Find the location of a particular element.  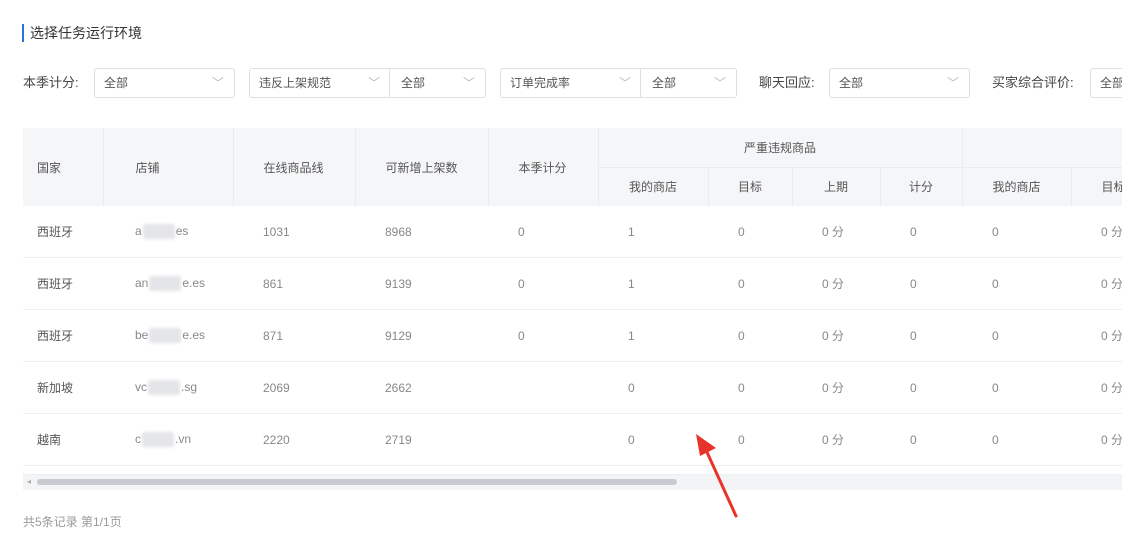

header-shop: 店铺 is located at coordinates (168, 167).